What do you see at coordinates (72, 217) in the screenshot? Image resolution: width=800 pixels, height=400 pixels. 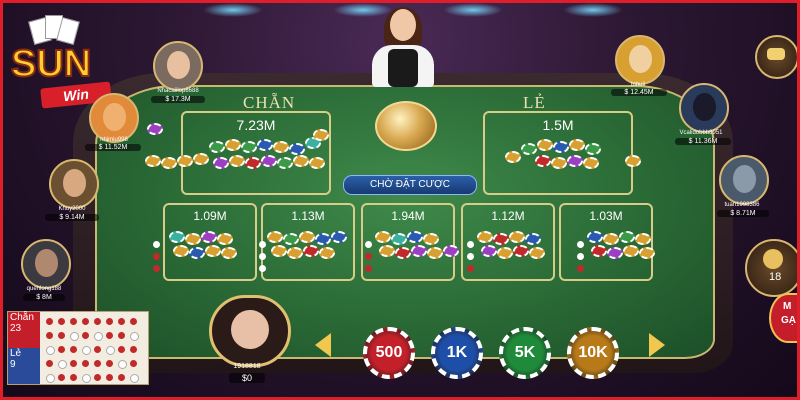 I see `player-money: $ 9.14M` at bounding box center [72, 217].